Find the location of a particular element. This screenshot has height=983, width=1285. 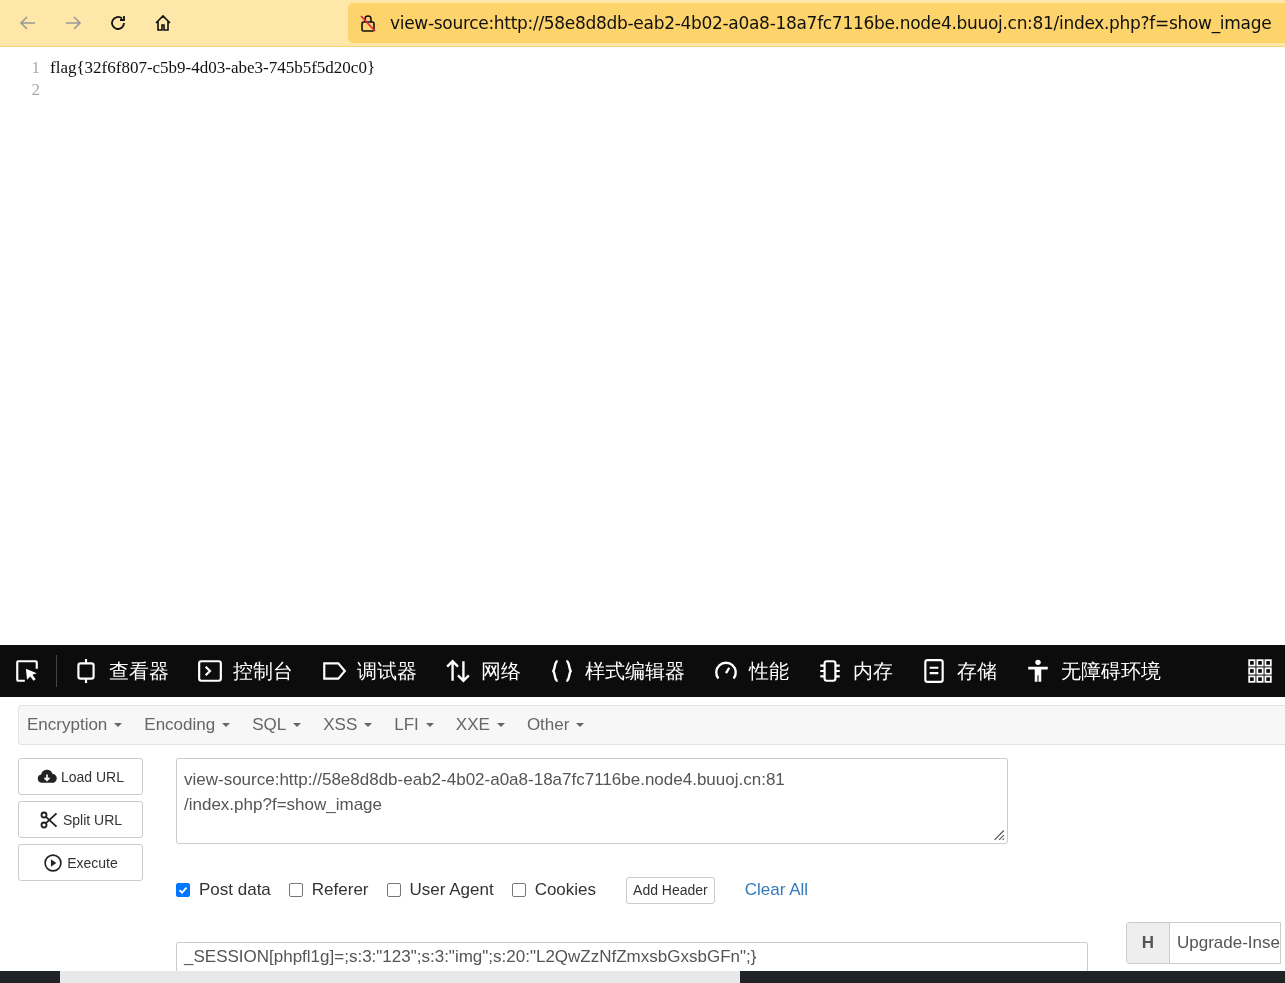

checkmark-icon is located at coordinates (183, 890).